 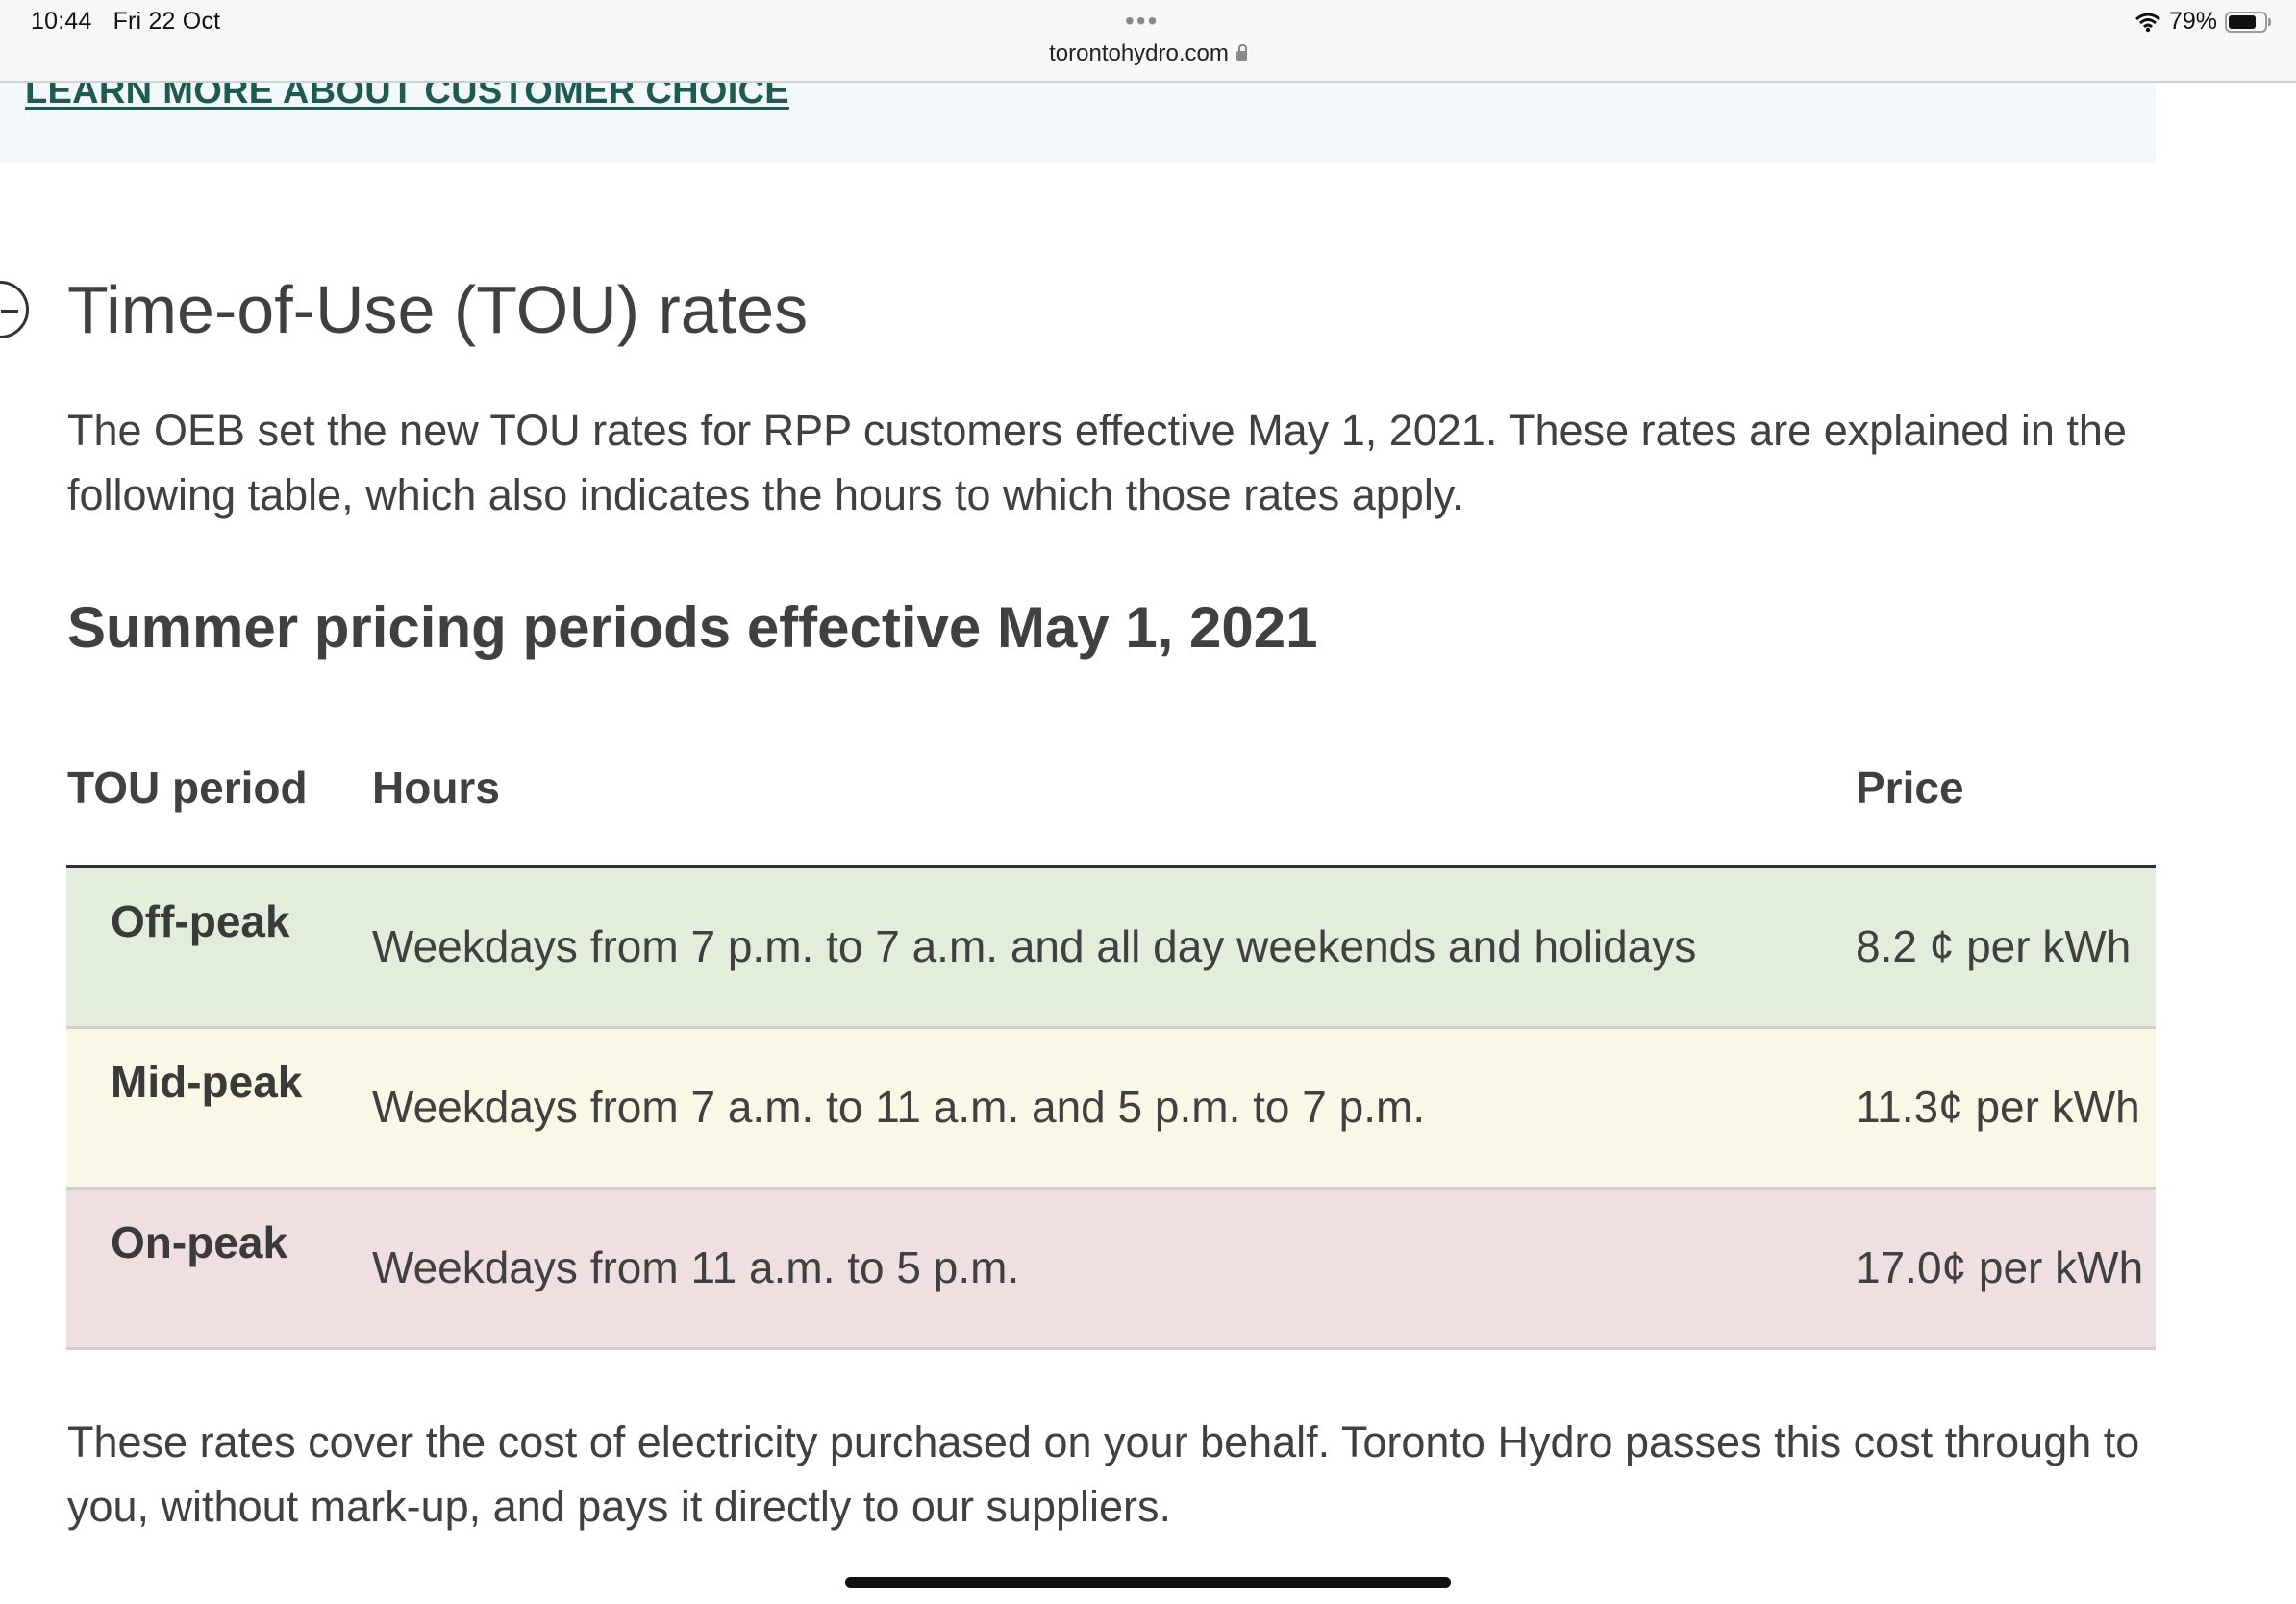 What do you see at coordinates (2000, 1267) in the screenshot?
I see `cell-price: 17.0¢ per kWh` at bounding box center [2000, 1267].